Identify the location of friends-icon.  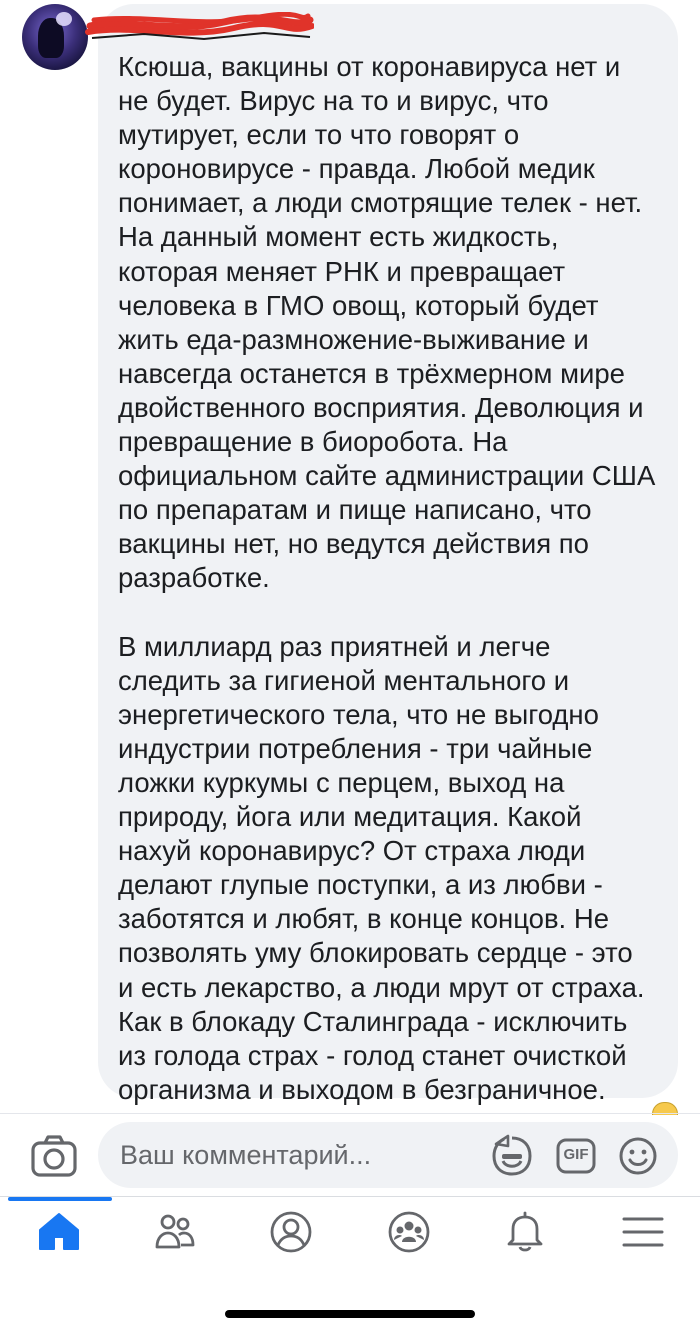
(175, 1232).